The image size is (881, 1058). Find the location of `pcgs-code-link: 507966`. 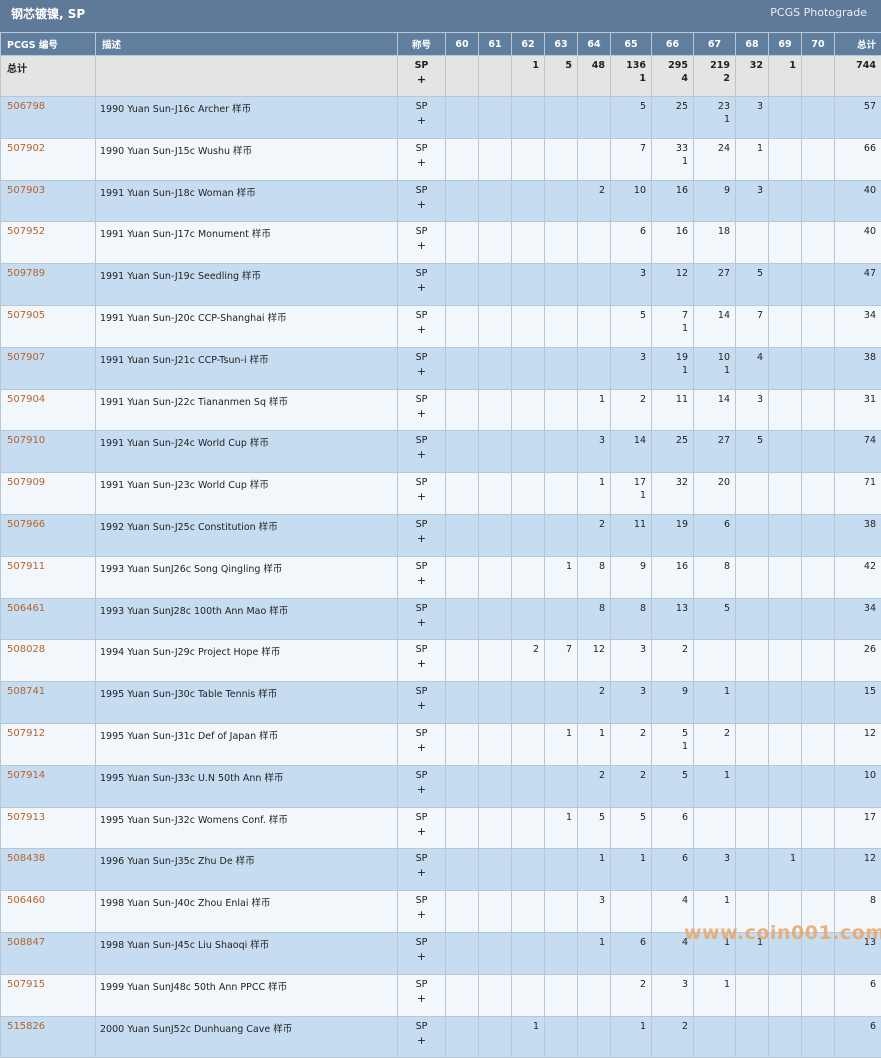

pcgs-code-link: 507966 is located at coordinates (26, 524).